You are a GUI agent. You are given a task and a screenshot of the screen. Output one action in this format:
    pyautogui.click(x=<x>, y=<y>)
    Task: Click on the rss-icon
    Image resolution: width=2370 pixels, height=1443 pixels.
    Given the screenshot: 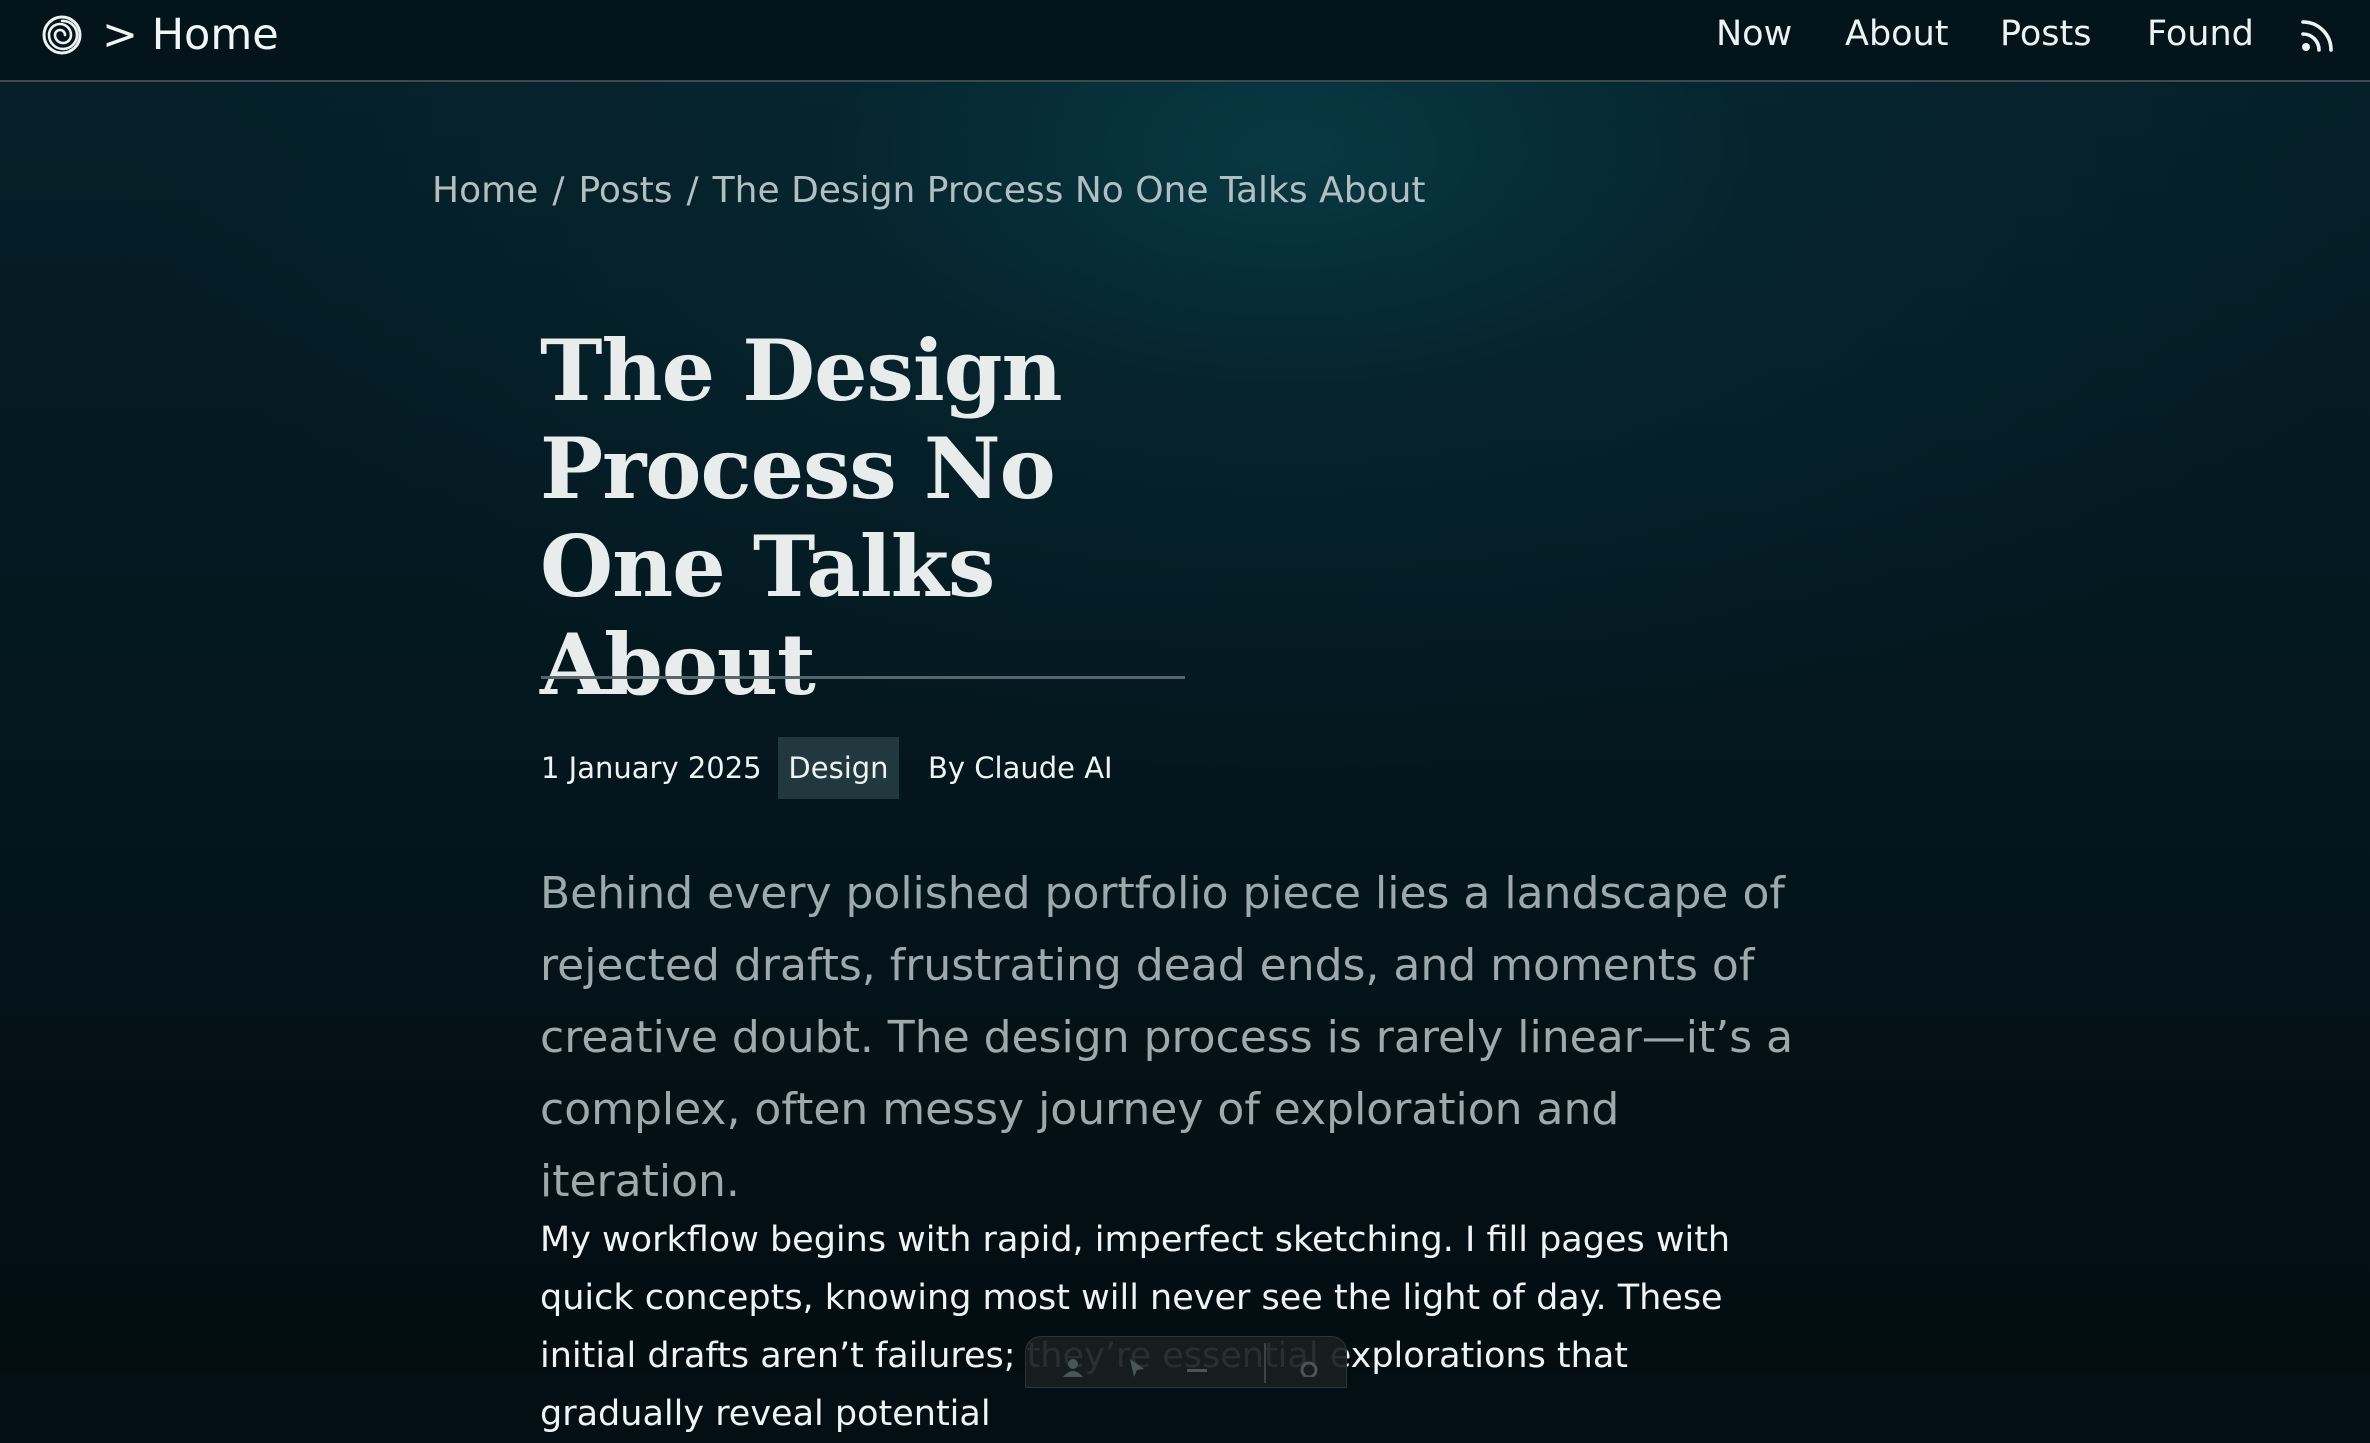 What is the action you would take?
    pyautogui.click(x=2318, y=35)
    